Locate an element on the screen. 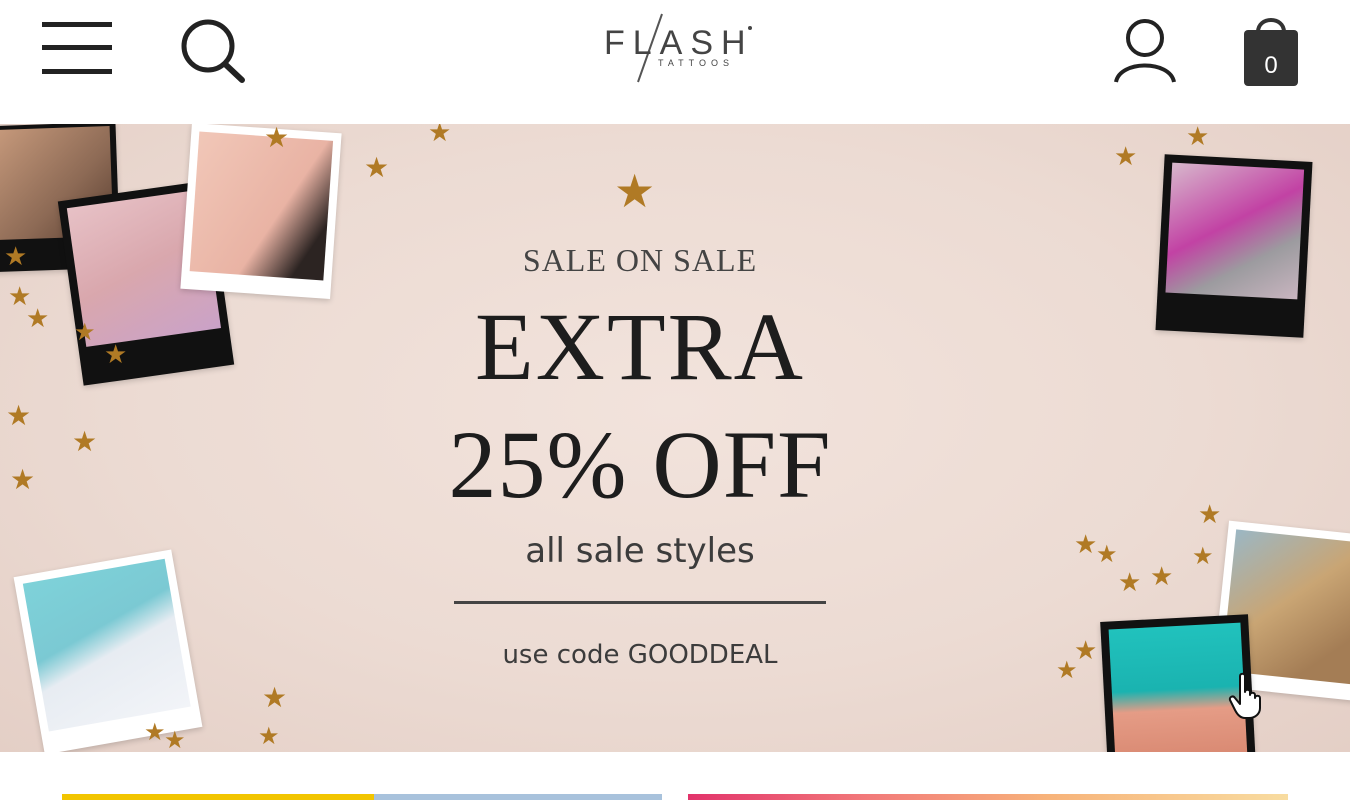 This screenshot has width=1350, height=800. logo: FLASH TATTOOS is located at coordinates (680, 48).